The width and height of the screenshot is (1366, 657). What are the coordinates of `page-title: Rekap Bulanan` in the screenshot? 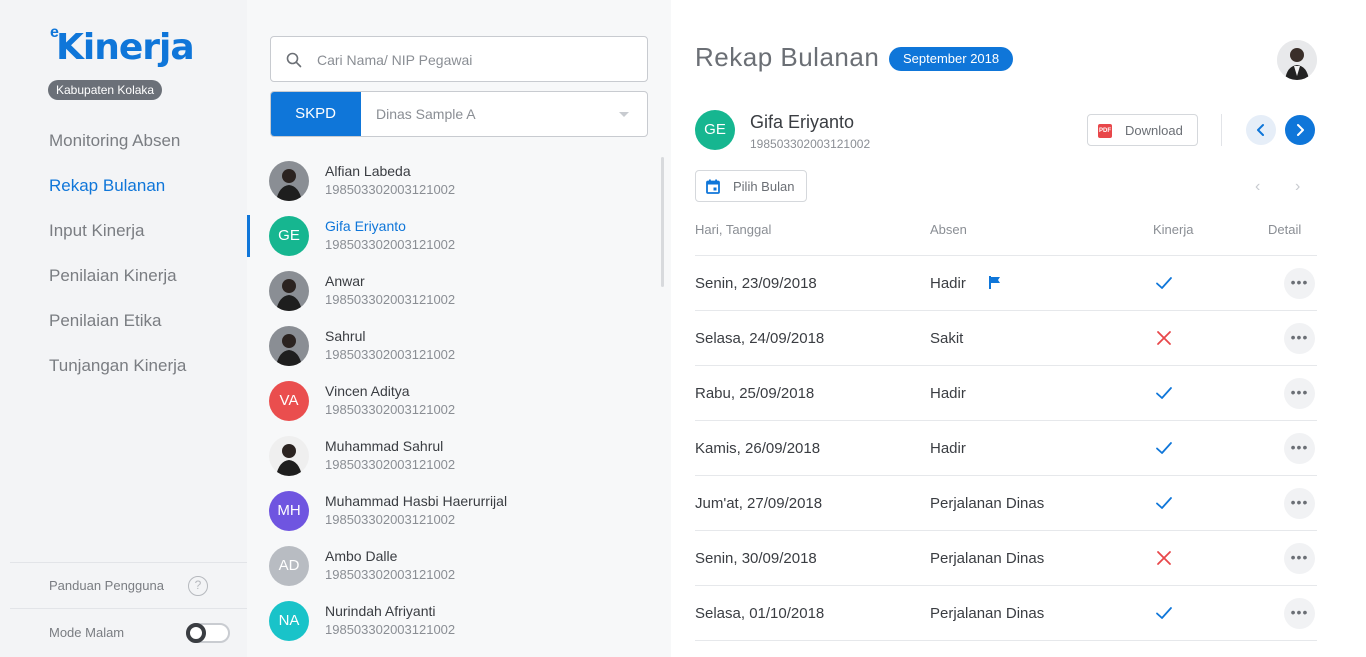 It's located at (787, 57).